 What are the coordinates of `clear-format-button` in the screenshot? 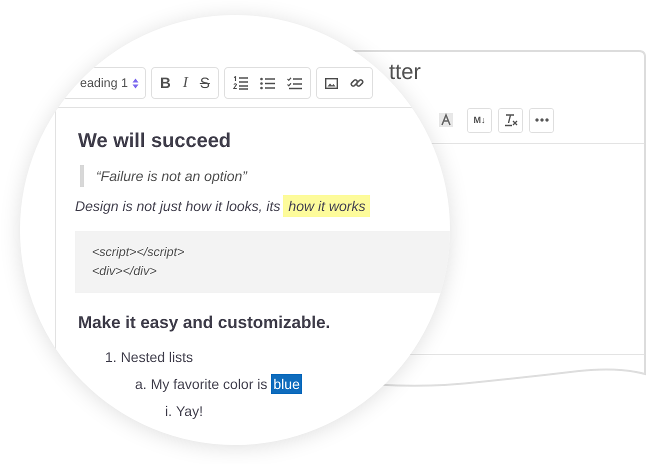 It's located at (510, 120).